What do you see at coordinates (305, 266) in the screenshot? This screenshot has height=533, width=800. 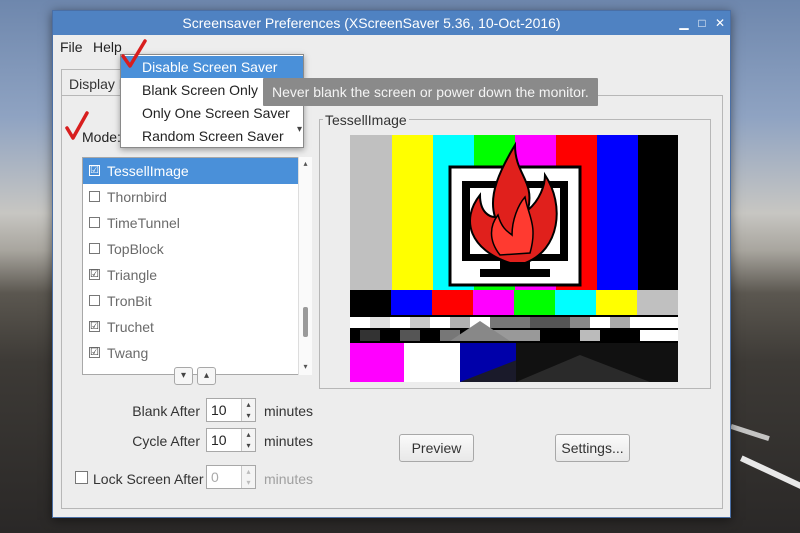 I see `list-scrollbar: ▴ ▾` at bounding box center [305, 266].